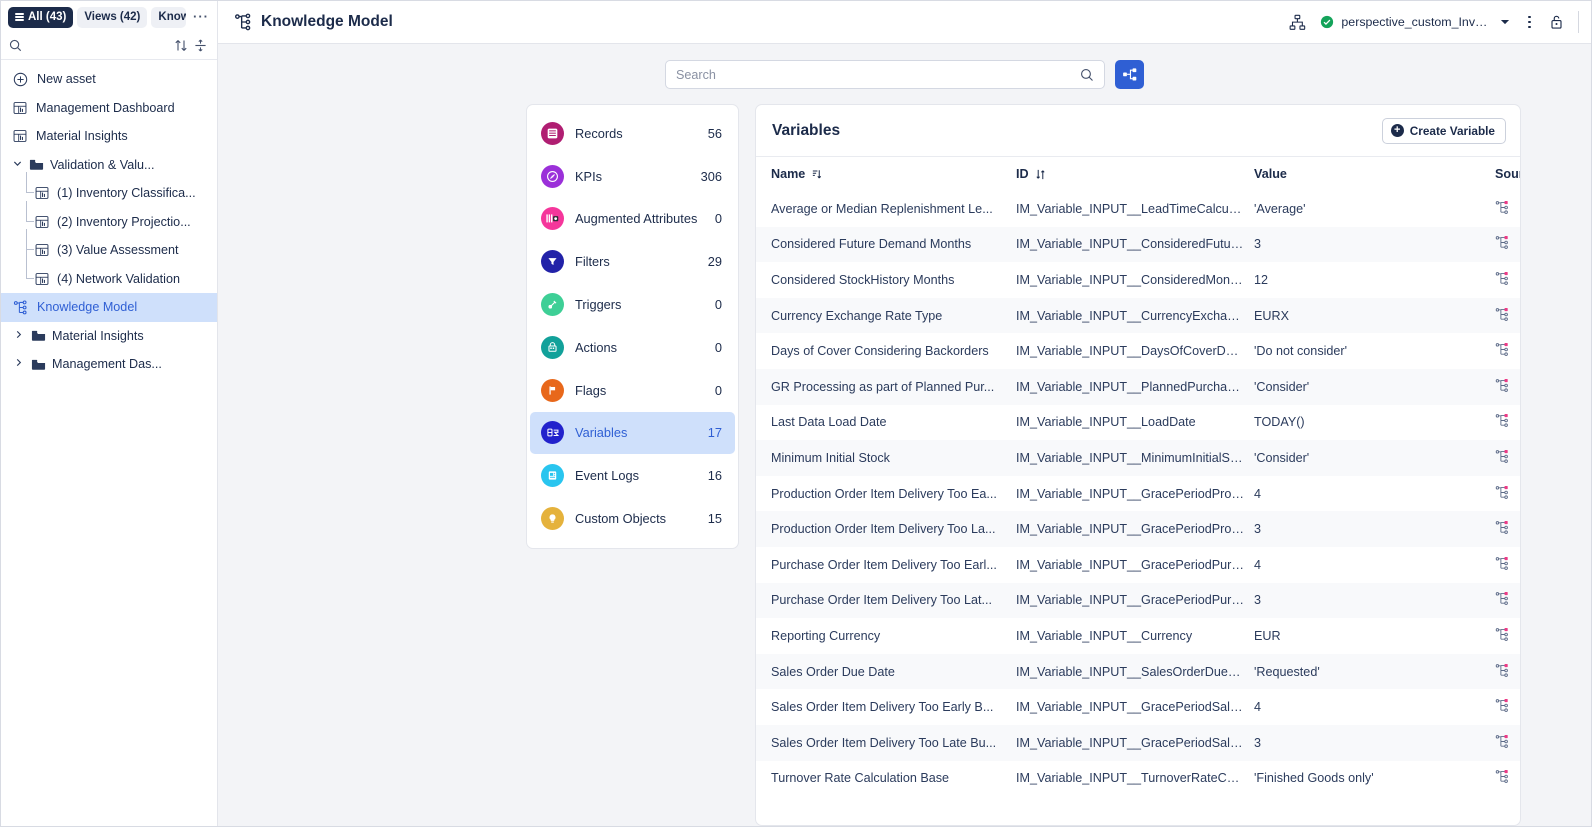 The height and width of the screenshot is (827, 1592). What do you see at coordinates (1507, 174) in the screenshot?
I see `column-header-source: Source` at bounding box center [1507, 174].